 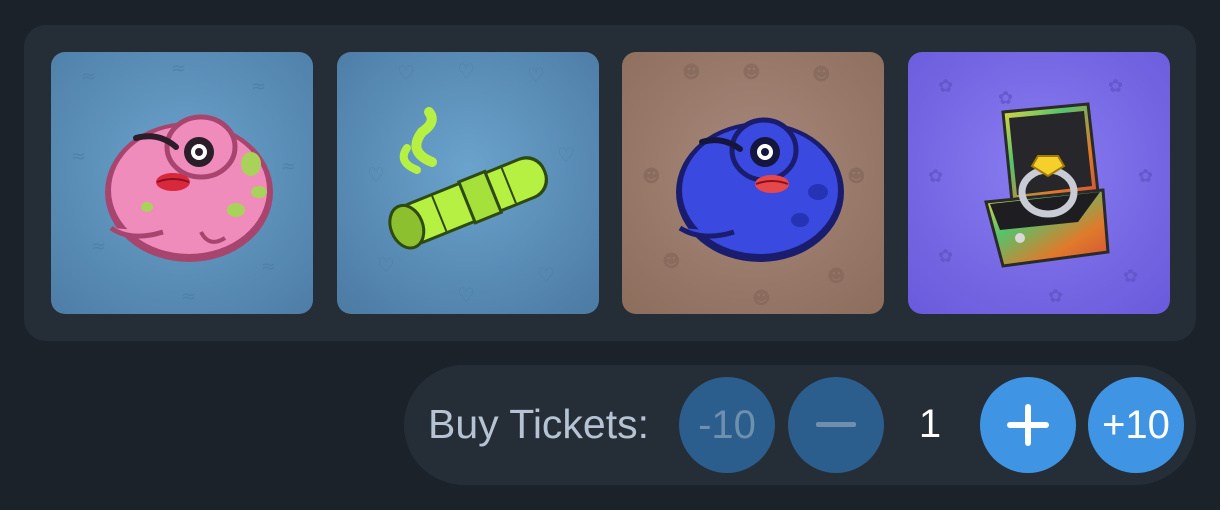 I want to click on ticket-quantity: 1, so click(x=930, y=424).